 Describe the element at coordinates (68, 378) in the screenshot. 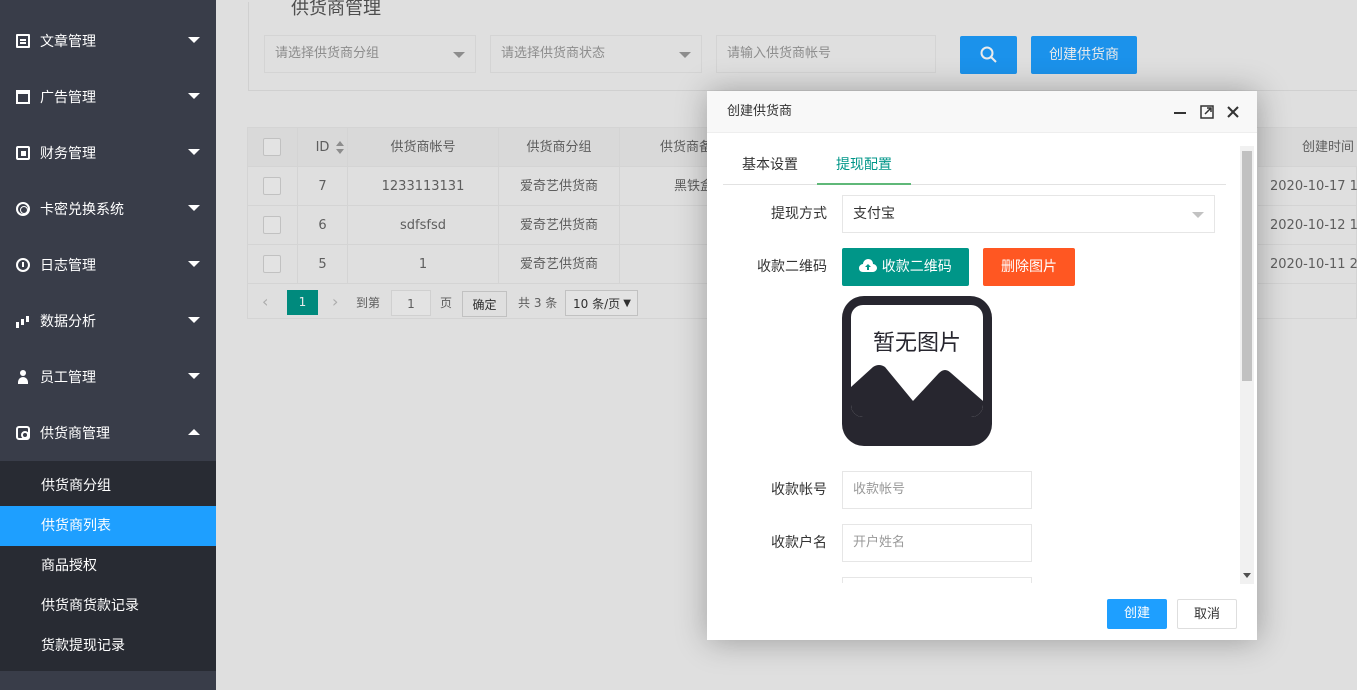

I see `nav-label: 员工管理` at that location.